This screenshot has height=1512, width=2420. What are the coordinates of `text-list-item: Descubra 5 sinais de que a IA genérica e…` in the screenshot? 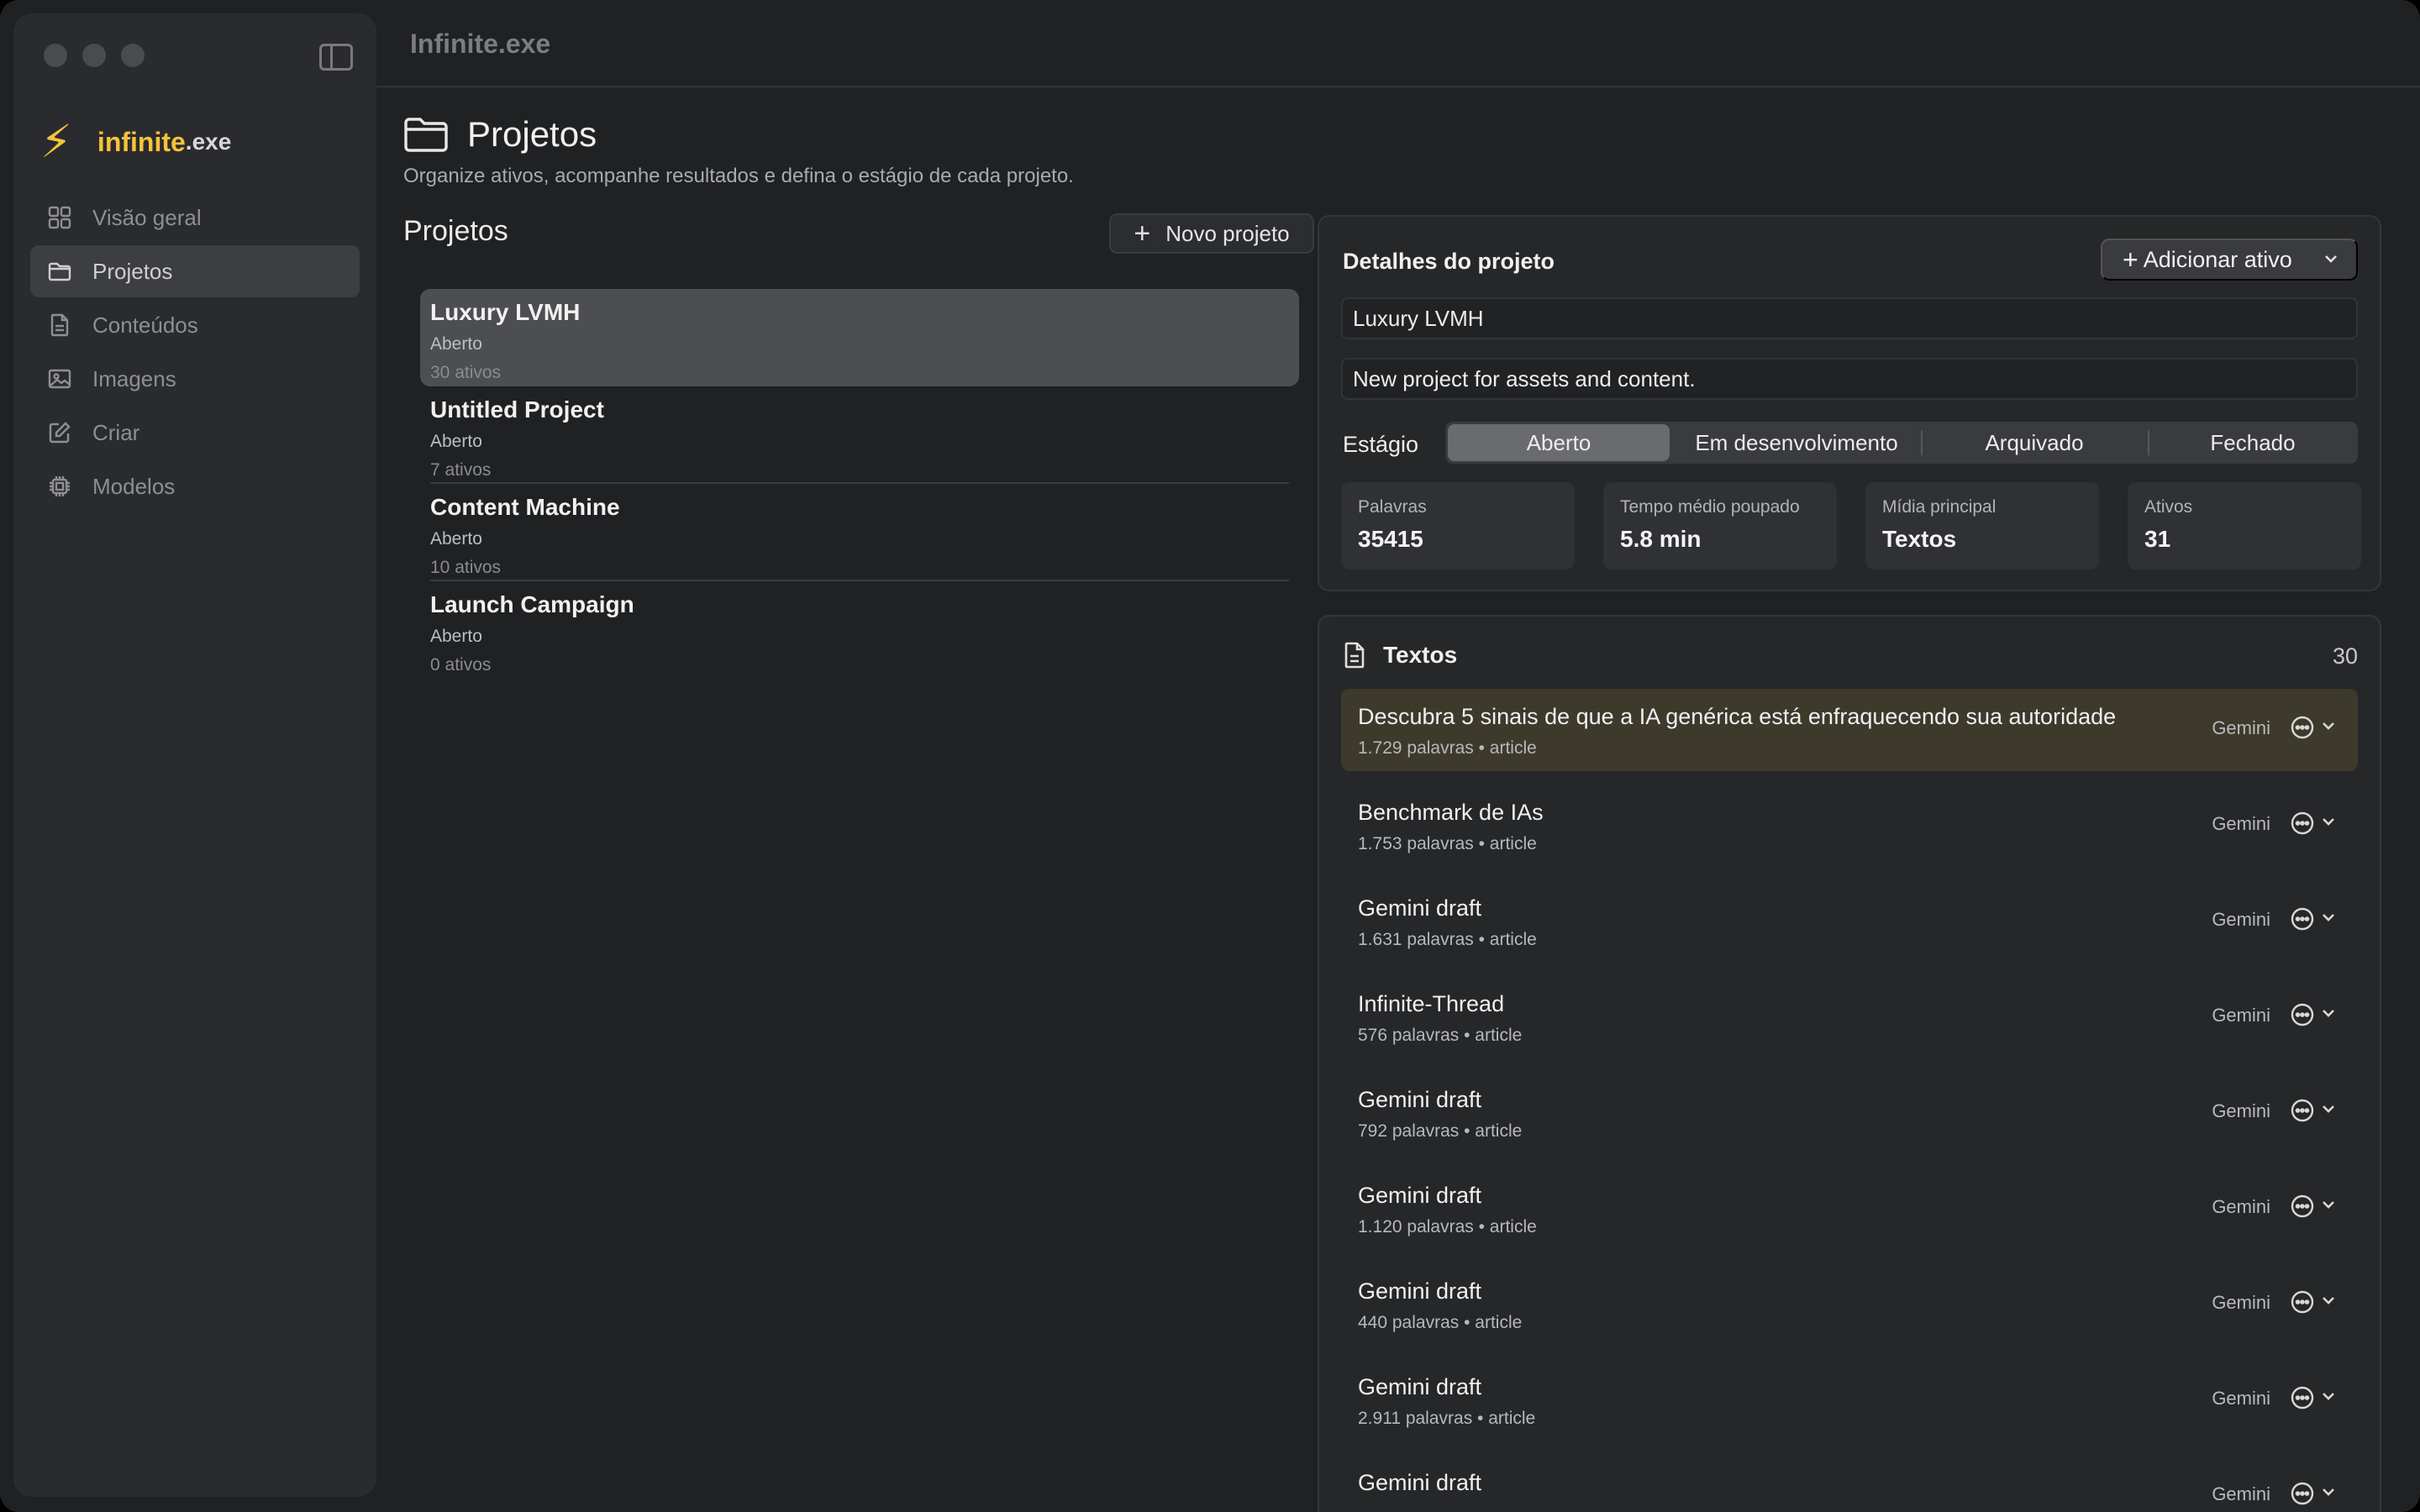 It's located at (1850, 730).